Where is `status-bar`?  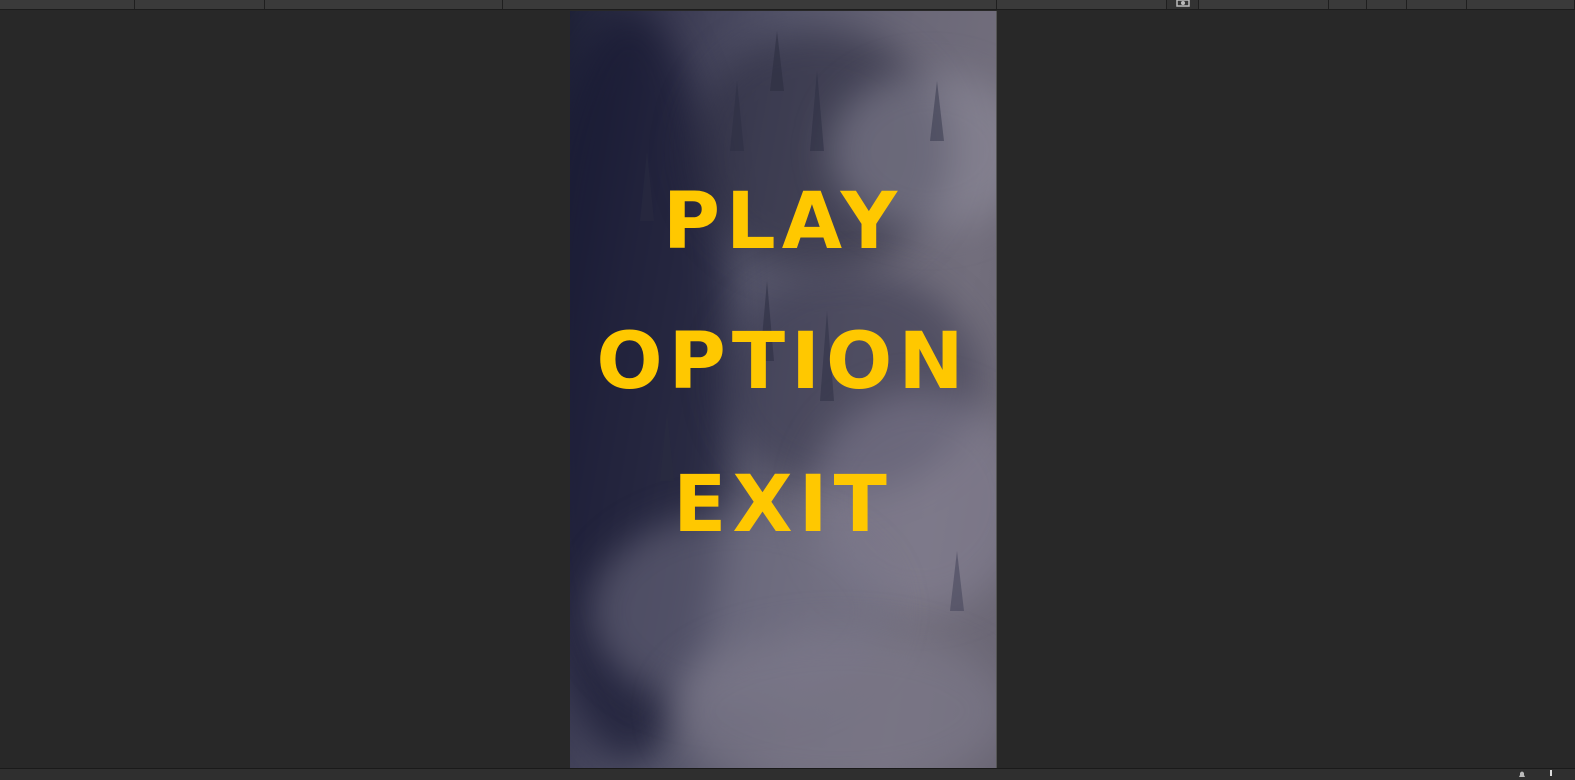
status-bar is located at coordinates (787, 774).